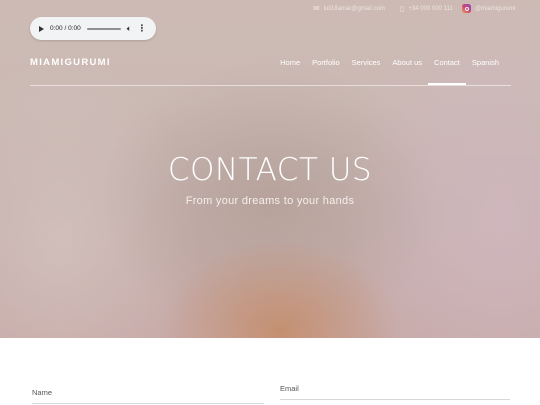  Describe the element at coordinates (103, 28) in the screenshot. I see `audio-progress-slider` at that location.